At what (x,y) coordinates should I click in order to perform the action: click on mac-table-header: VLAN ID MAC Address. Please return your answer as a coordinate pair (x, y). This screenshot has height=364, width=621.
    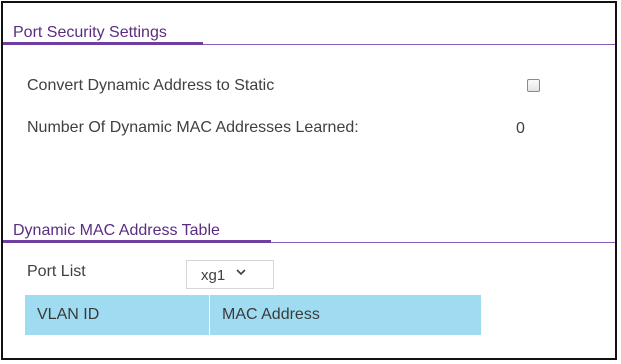
    Looking at the image, I should click on (253, 315).